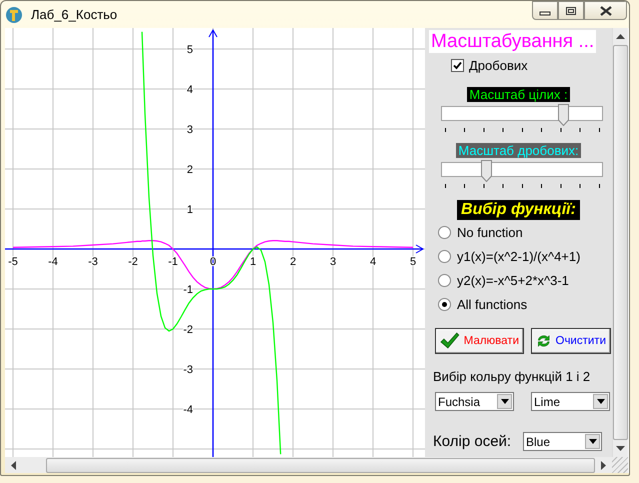  Describe the element at coordinates (518, 94) in the screenshot. I see `slider-label: Масштаб цілих :` at that location.